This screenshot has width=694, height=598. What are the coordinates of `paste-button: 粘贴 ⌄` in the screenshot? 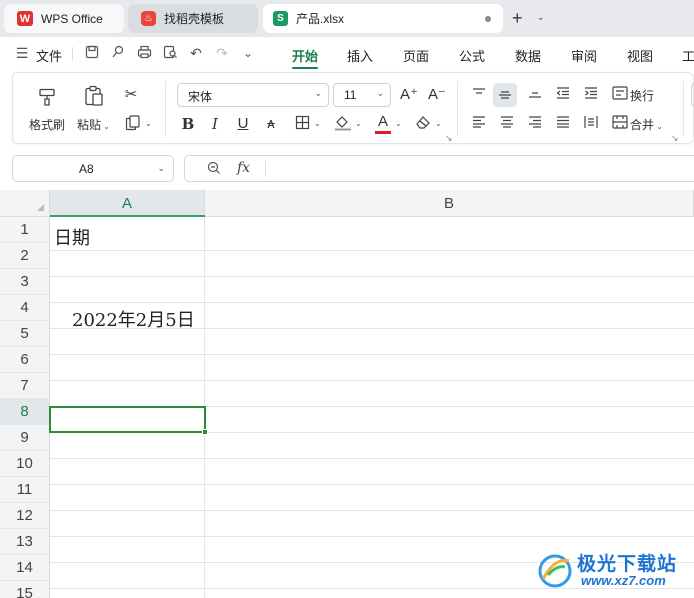 It's located at (93, 124).